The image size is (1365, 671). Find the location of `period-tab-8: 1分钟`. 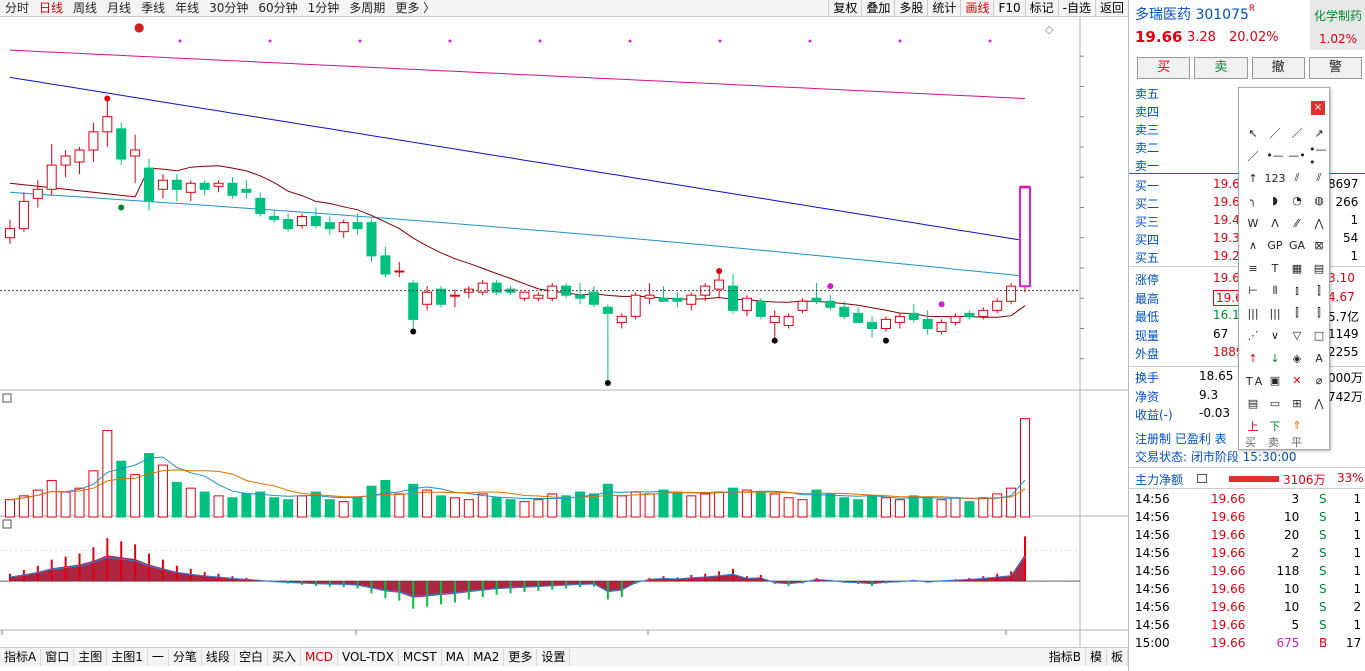

period-tab-8: 1分钟 is located at coordinates (324, 8).